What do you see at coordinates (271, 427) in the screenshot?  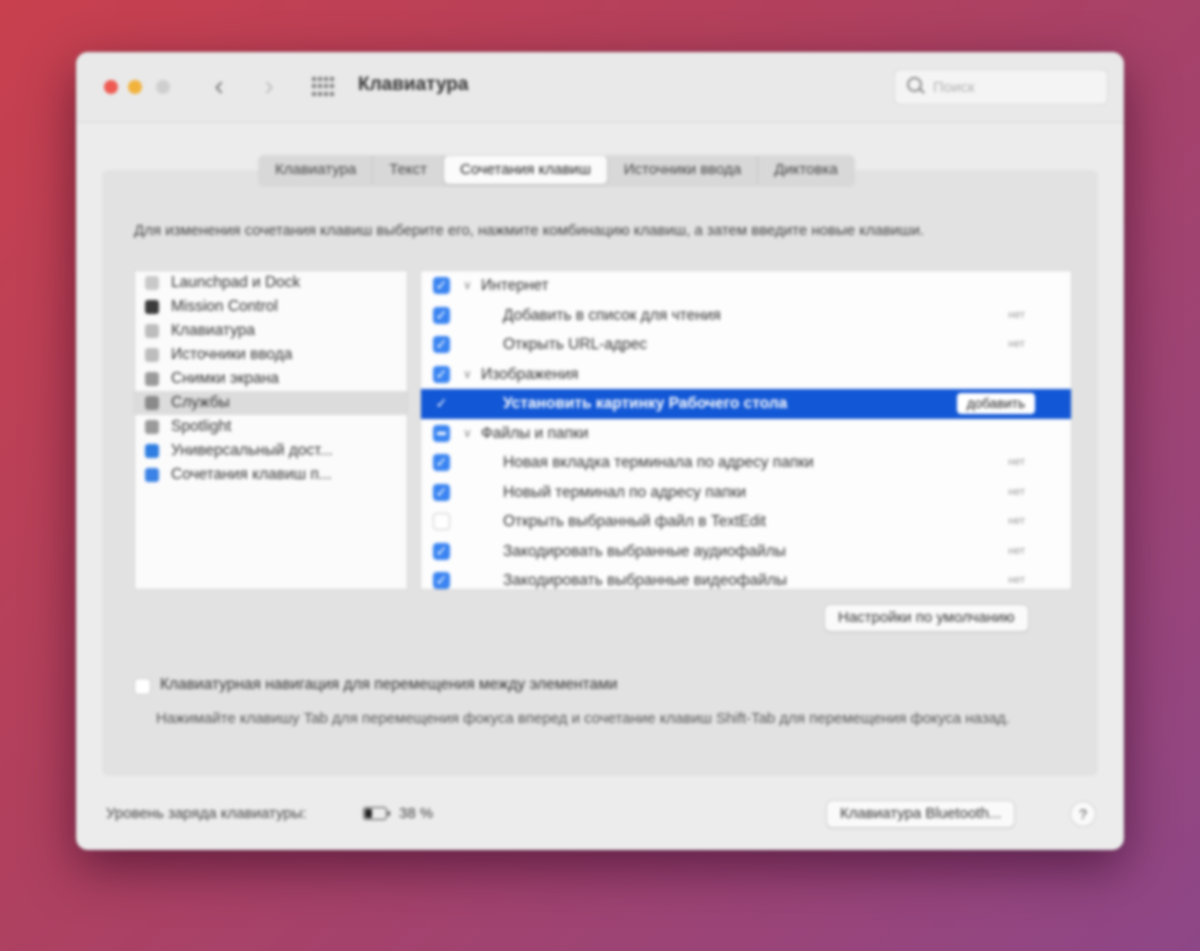 I see `category-item: Spotlight` at bounding box center [271, 427].